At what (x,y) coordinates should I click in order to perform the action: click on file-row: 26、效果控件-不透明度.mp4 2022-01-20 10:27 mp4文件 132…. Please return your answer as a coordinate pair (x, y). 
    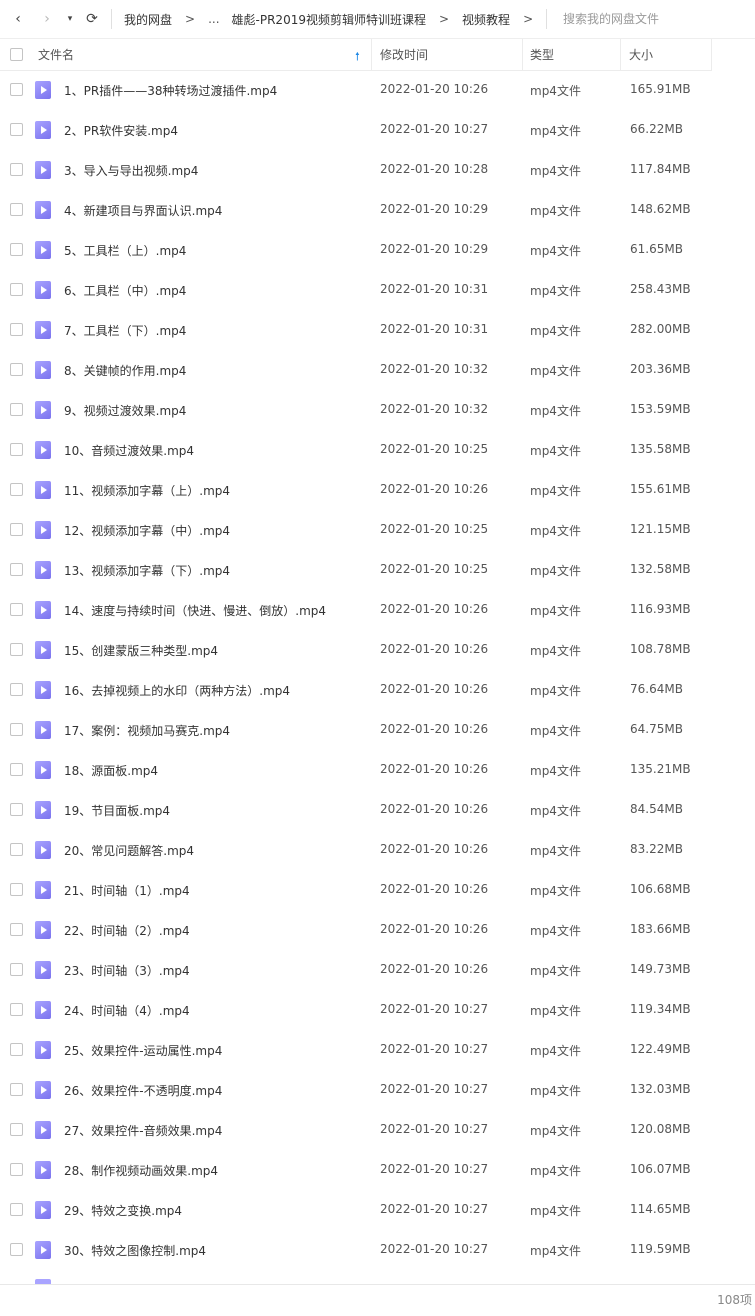
    Looking at the image, I should click on (377, 1090).